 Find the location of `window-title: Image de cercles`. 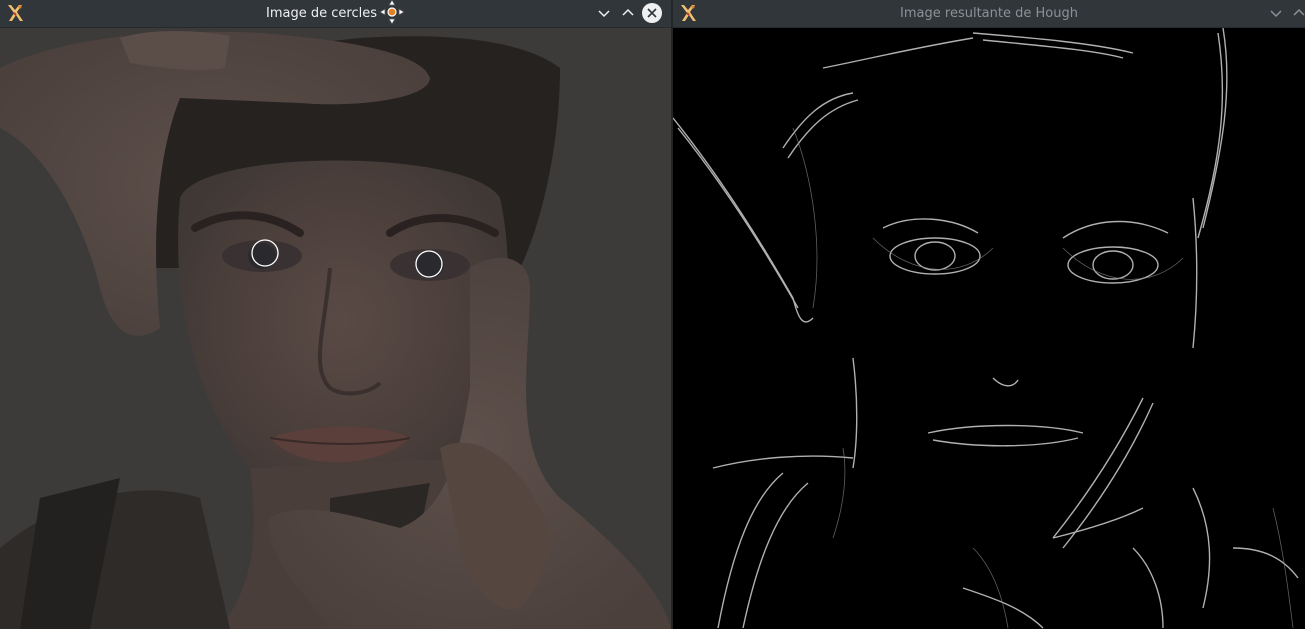

window-title: Image de cercles is located at coordinates (335, 13).